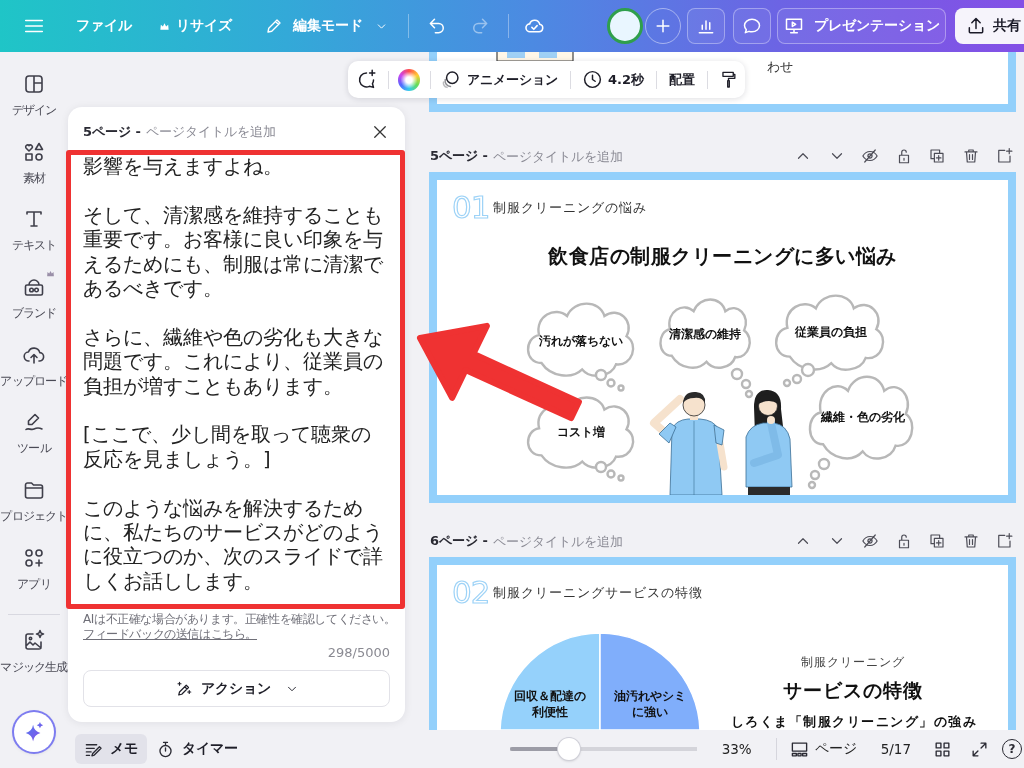 Image resolution: width=1024 pixels, height=768 pixels. What do you see at coordinates (471, 592) in the screenshot?
I see `section-number: 02` at bounding box center [471, 592].